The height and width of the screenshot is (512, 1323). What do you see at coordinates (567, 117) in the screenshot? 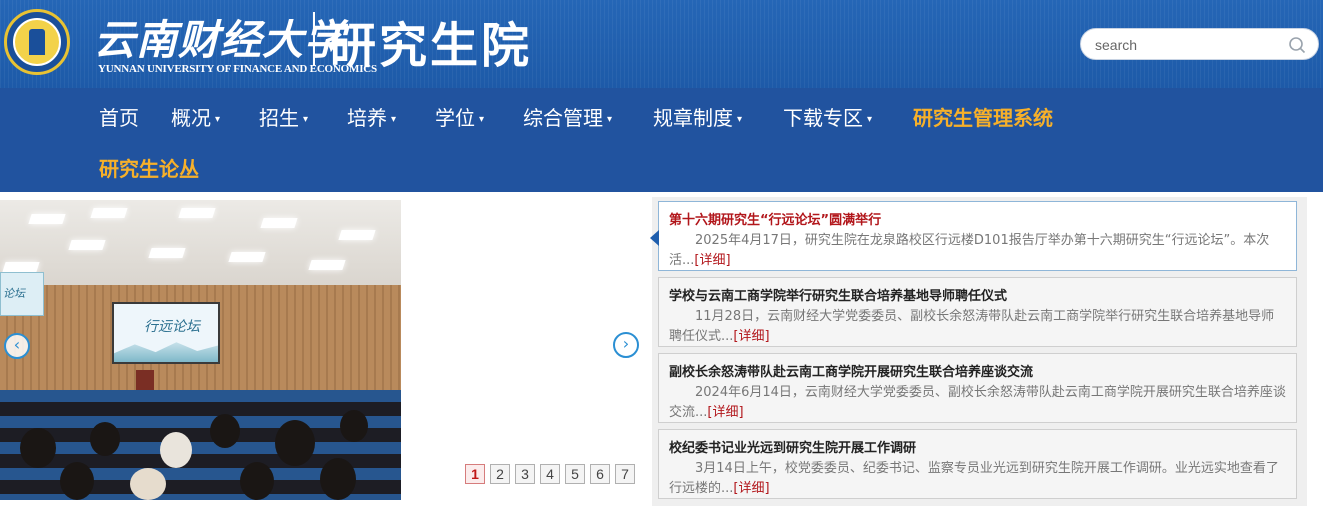
I see `nav-item-administration: 综合管理 ▾` at bounding box center [567, 117].